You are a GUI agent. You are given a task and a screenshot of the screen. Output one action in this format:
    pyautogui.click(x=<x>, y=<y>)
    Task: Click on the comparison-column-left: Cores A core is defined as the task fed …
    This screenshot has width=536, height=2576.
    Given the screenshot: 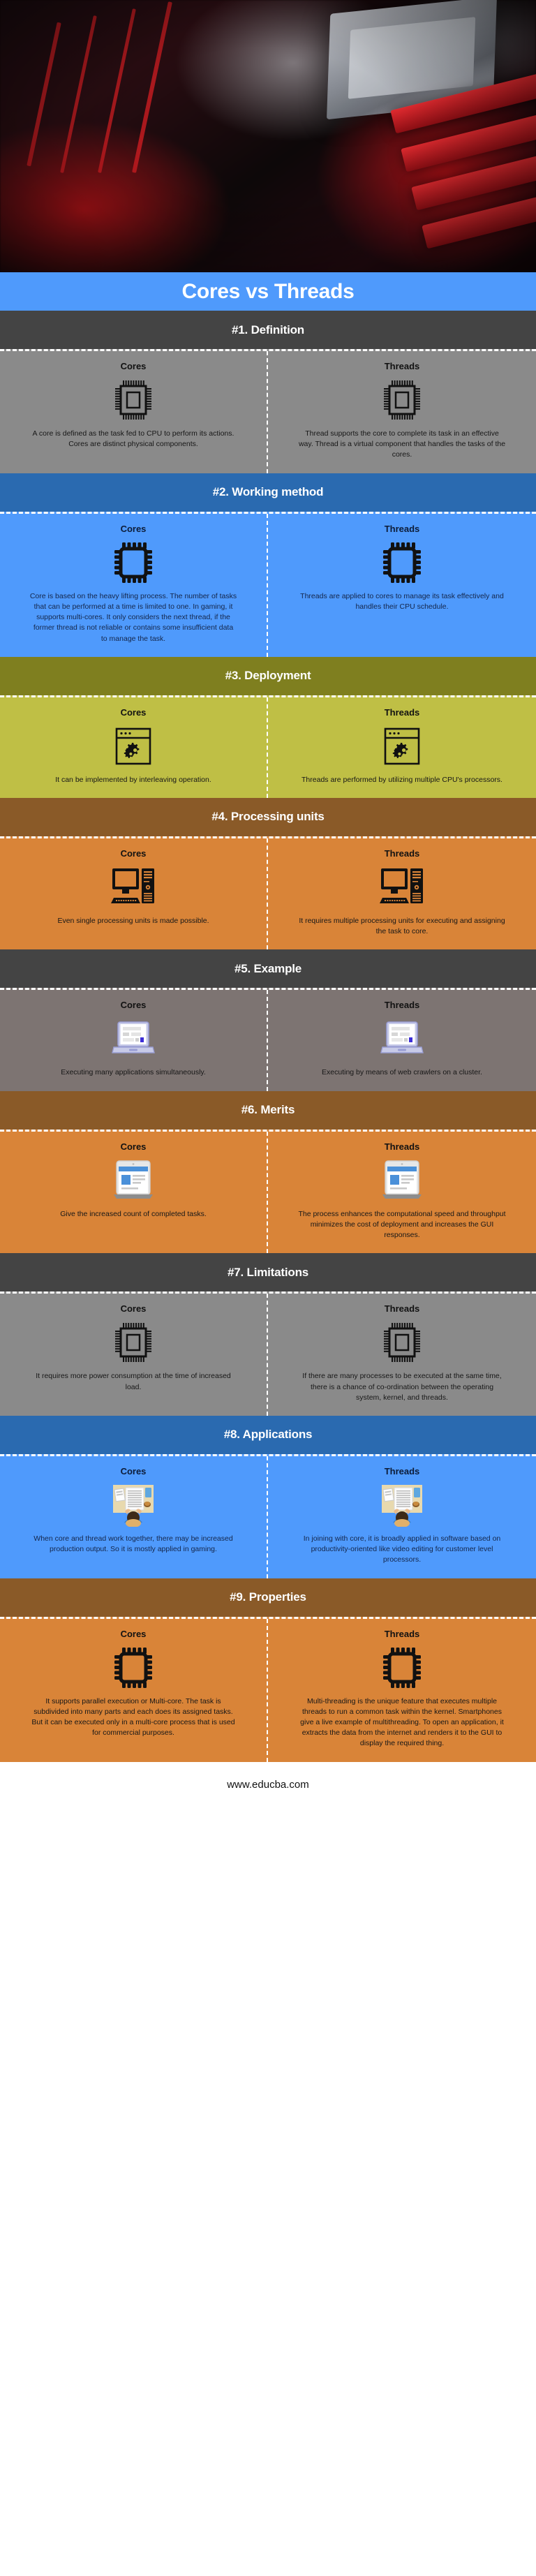 What is the action you would take?
    pyautogui.click(x=134, y=412)
    